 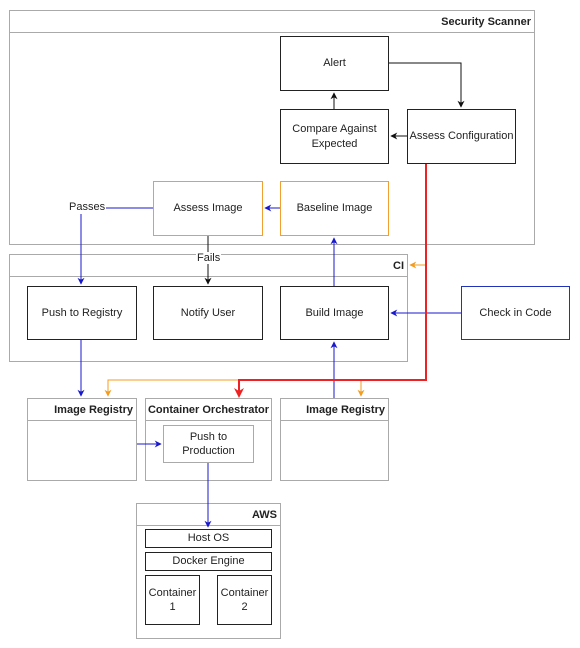 I want to click on passes-label: Passes, so click(x=87, y=207).